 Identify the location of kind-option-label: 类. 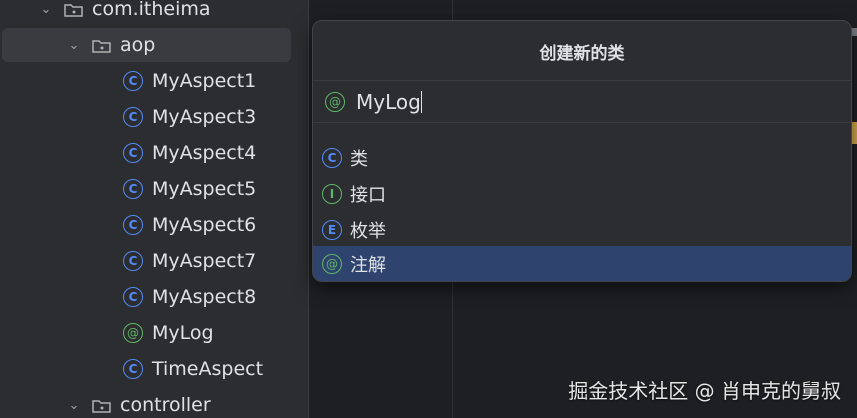
(359, 159).